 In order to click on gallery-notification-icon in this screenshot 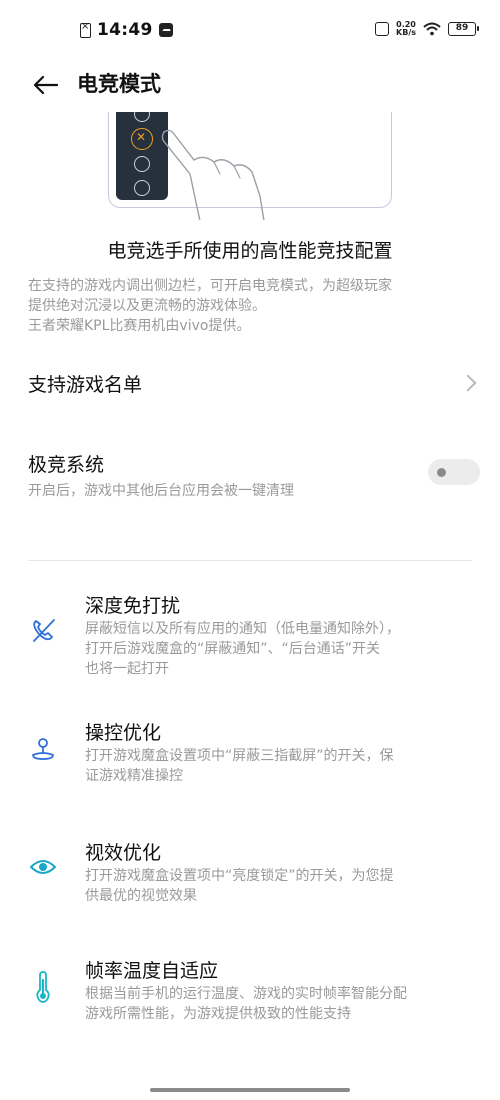, I will do `click(165, 30)`.